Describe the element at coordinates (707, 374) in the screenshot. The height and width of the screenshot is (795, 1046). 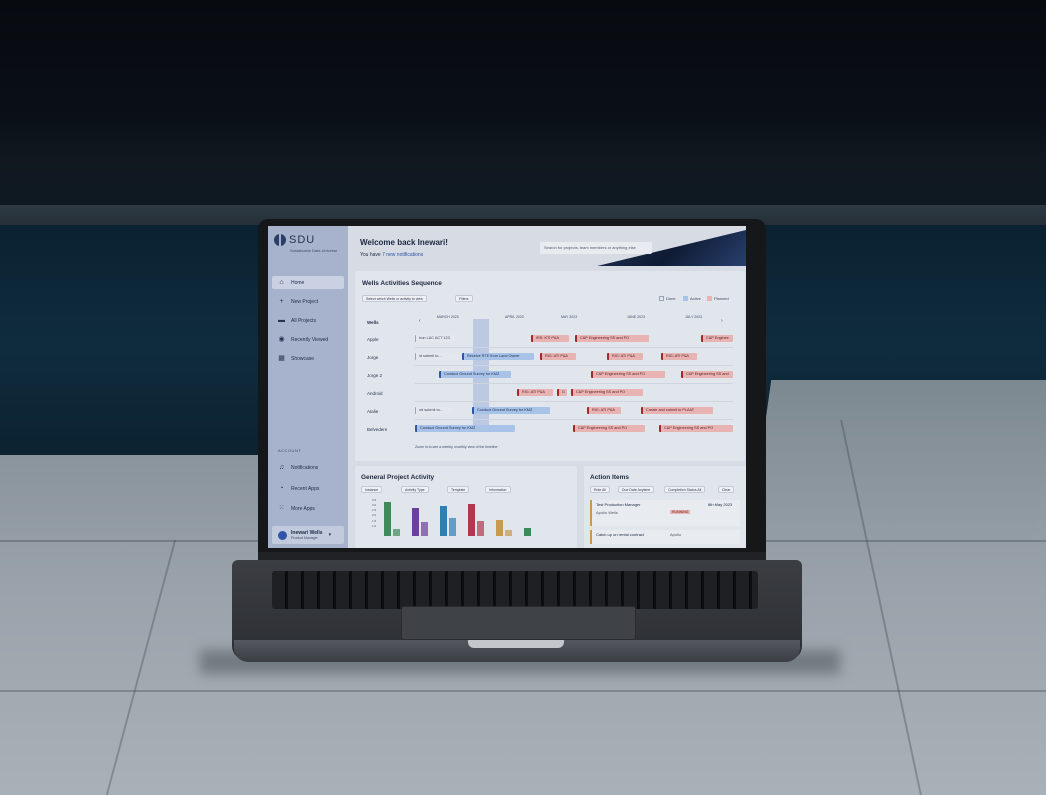
I see `activity-bar: C&P Engineering SS and` at that location.